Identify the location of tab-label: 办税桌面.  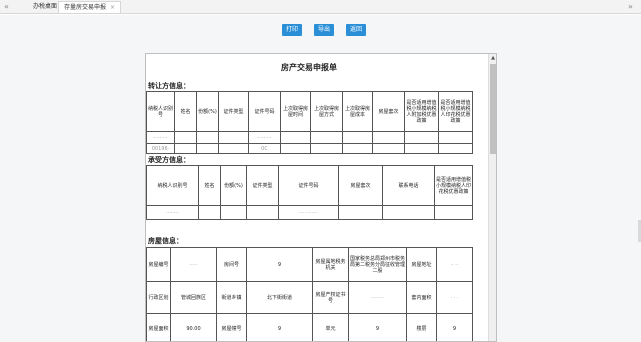
(45, 6).